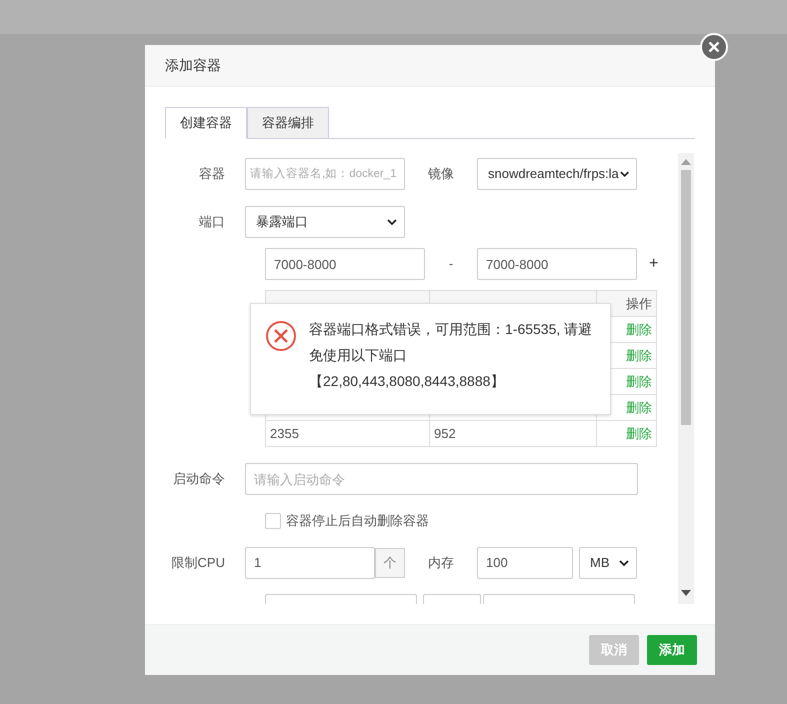 This screenshot has width=787, height=704. I want to click on dialog-title: 添加容器, so click(193, 65).